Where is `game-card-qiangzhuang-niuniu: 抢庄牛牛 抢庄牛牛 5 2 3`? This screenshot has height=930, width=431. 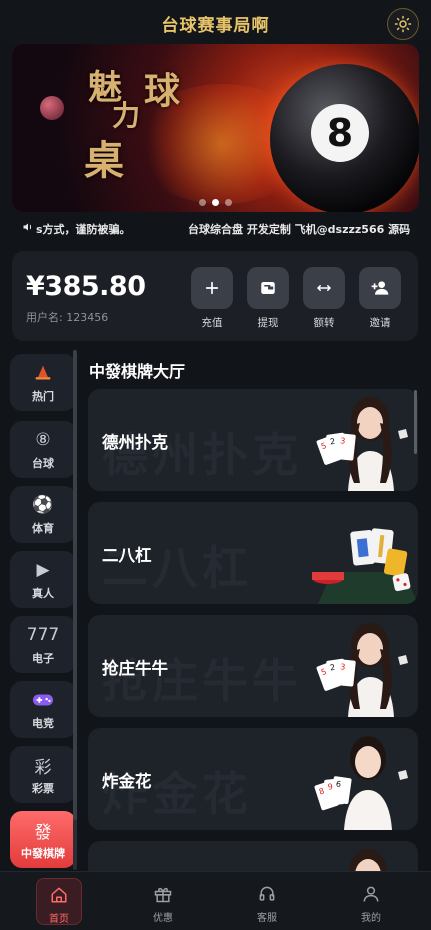
game-card-qiangzhuang-niuniu: 抢庄牛牛 抢庄牛牛 5 2 3 is located at coordinates (253, 666).